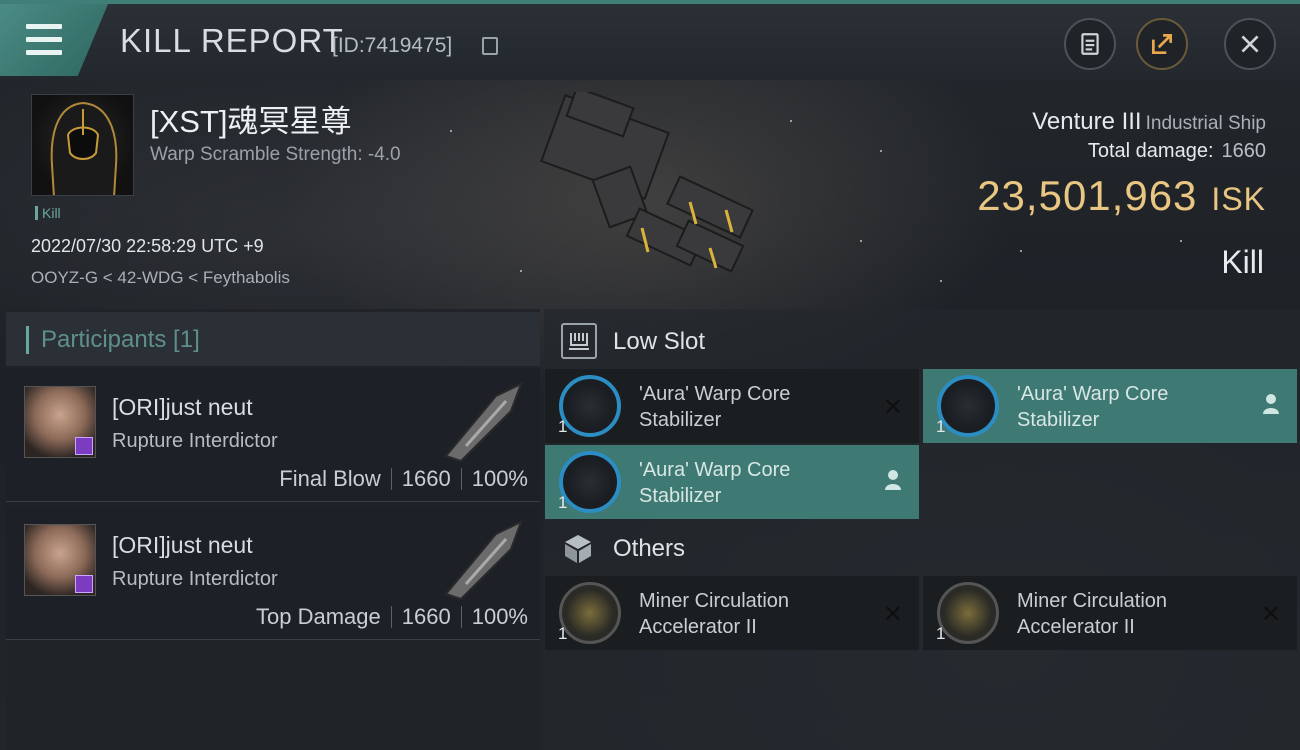 Image resolution: width=1300 pixels, height=750 pixels. Describe the element at coordinates (147, 246) in the screenshot. I see `kill-datetime: 2022/07/30 22:58:29 UTC +9` at that location.